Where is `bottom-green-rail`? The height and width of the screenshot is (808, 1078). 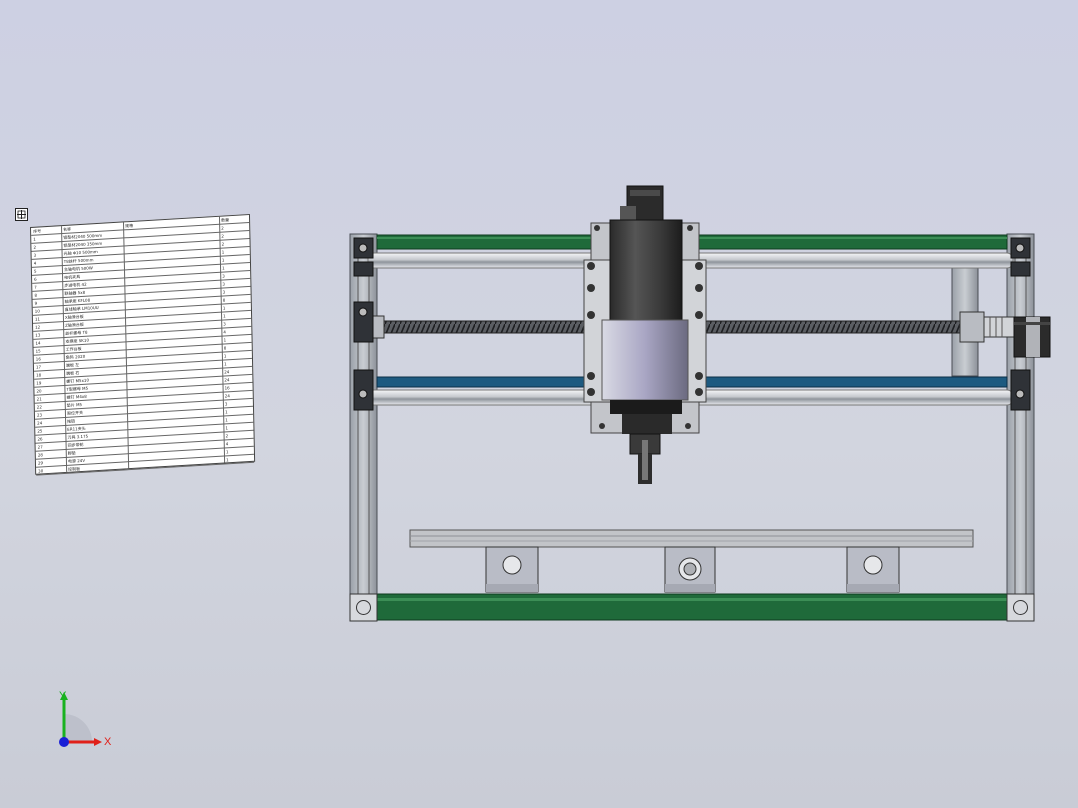 bottom-green-rail is located at coordinates (692, 607).